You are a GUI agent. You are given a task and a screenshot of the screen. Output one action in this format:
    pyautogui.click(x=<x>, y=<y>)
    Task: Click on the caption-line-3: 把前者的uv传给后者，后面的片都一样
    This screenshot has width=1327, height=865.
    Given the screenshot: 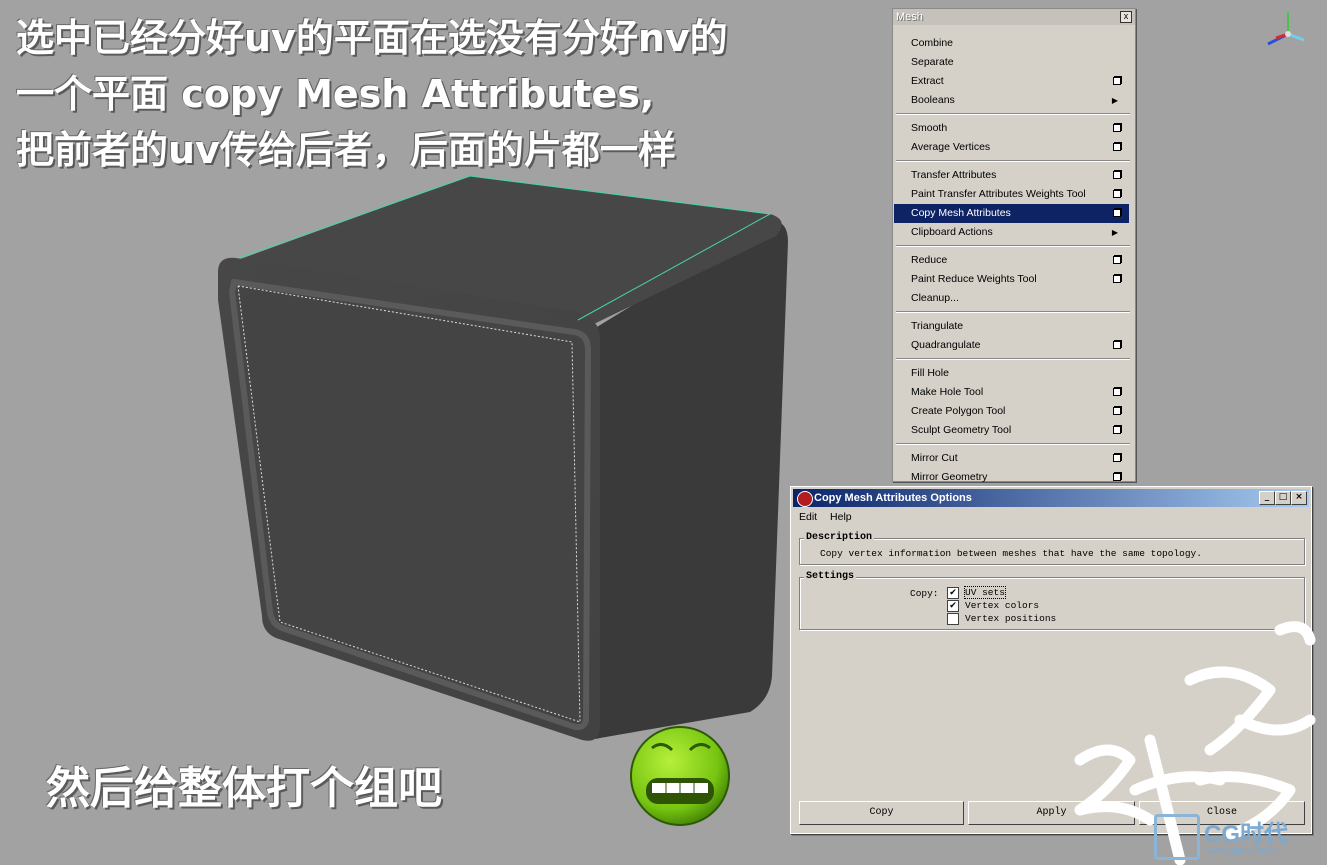 What is the action you would take?
    pyautogui.click(x=346, y=150)
    